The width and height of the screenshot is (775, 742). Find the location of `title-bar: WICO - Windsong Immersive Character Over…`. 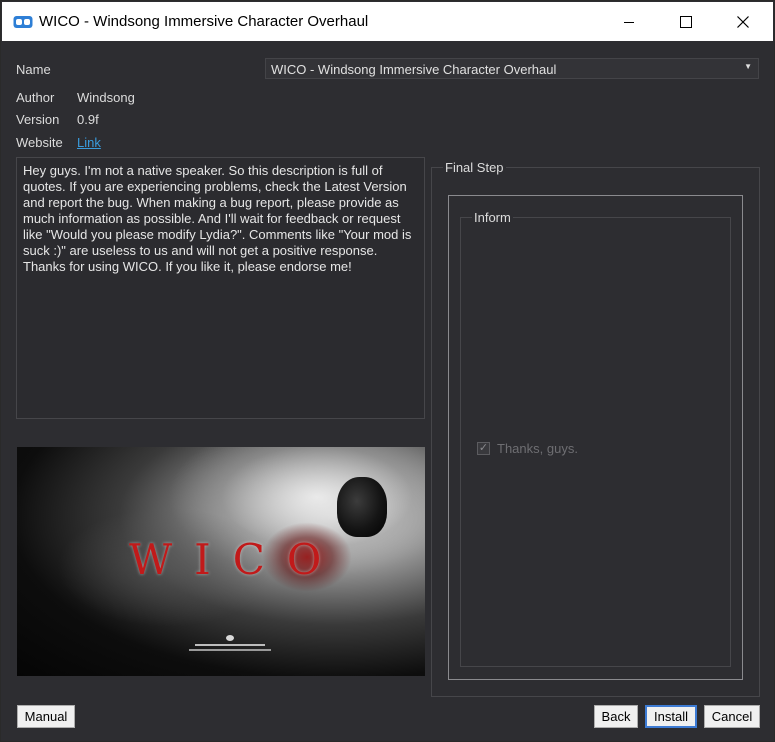

title-bar: WICO - Windsong Immersive Character Over… is located at coordinates (387, 21).